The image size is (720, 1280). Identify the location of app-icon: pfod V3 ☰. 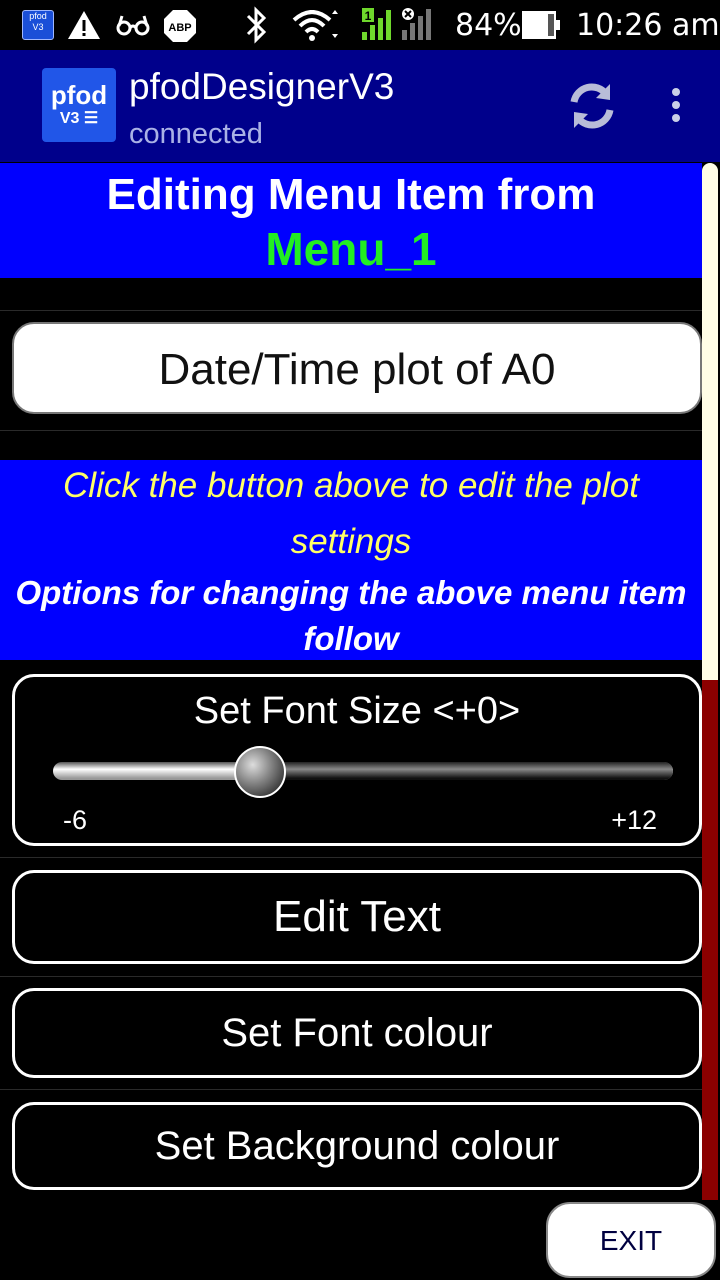
(79, 105).